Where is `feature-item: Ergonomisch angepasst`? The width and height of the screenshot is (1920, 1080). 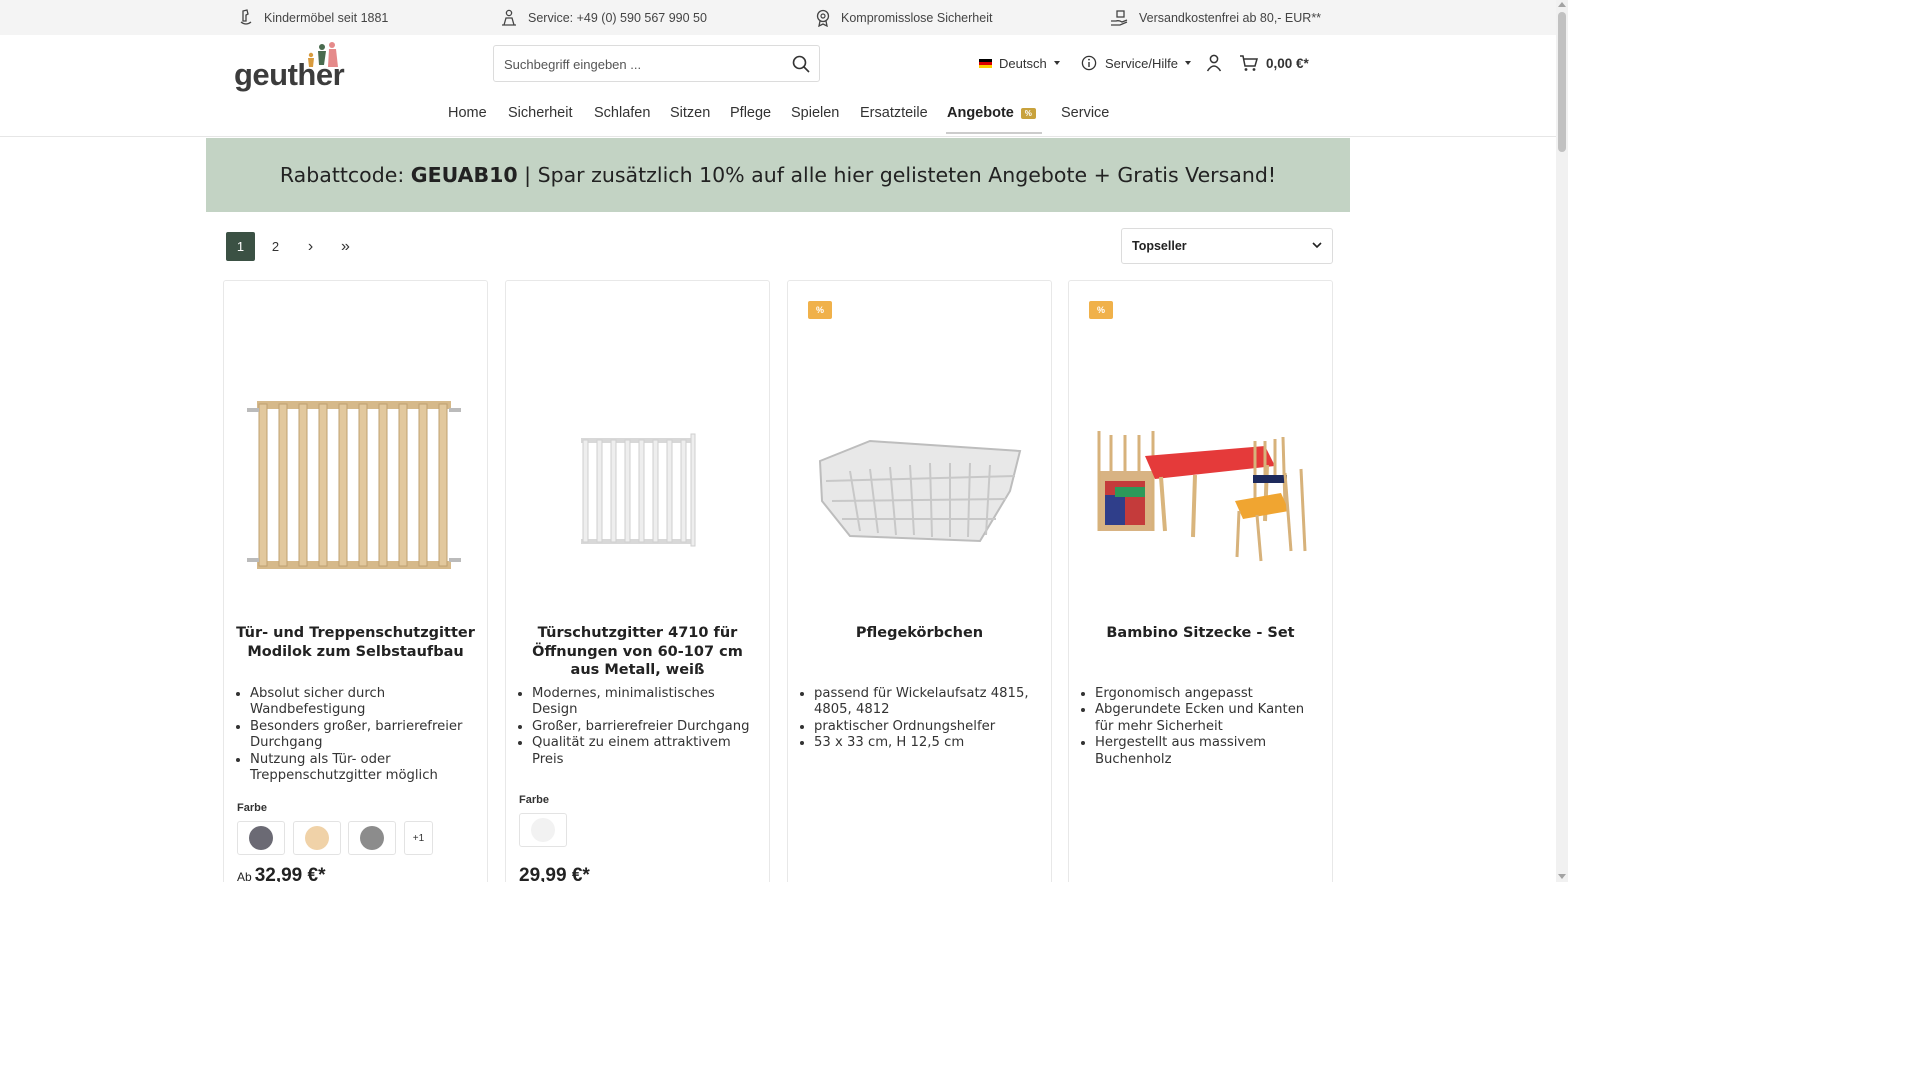 feature-item: Ergonomisch angepasst is located at coordinates (1209, 694).